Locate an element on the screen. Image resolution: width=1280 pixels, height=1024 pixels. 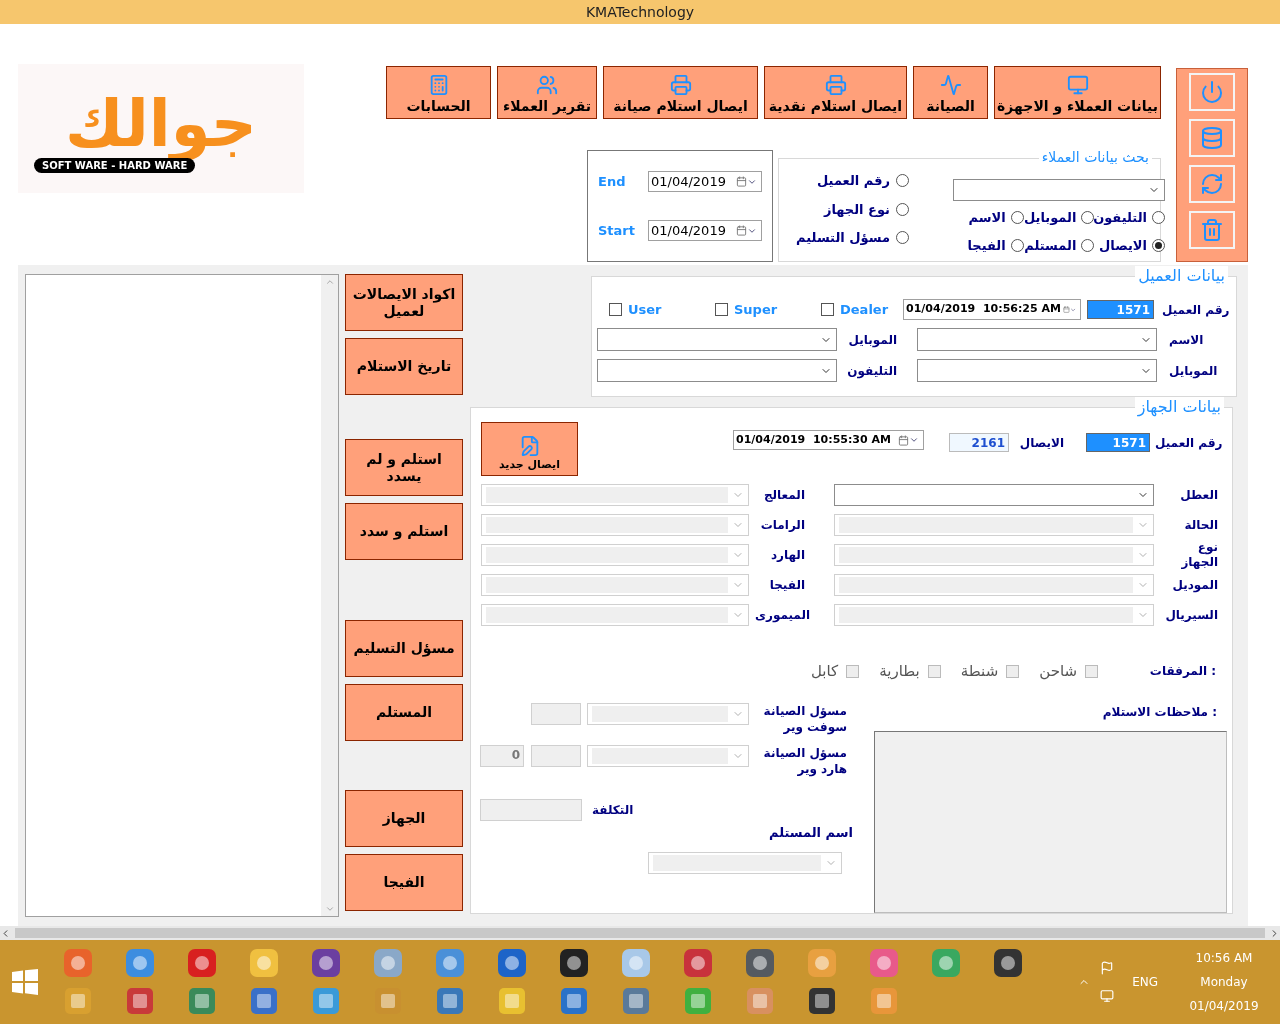
scrollbar is located at coordinates (329, 595).